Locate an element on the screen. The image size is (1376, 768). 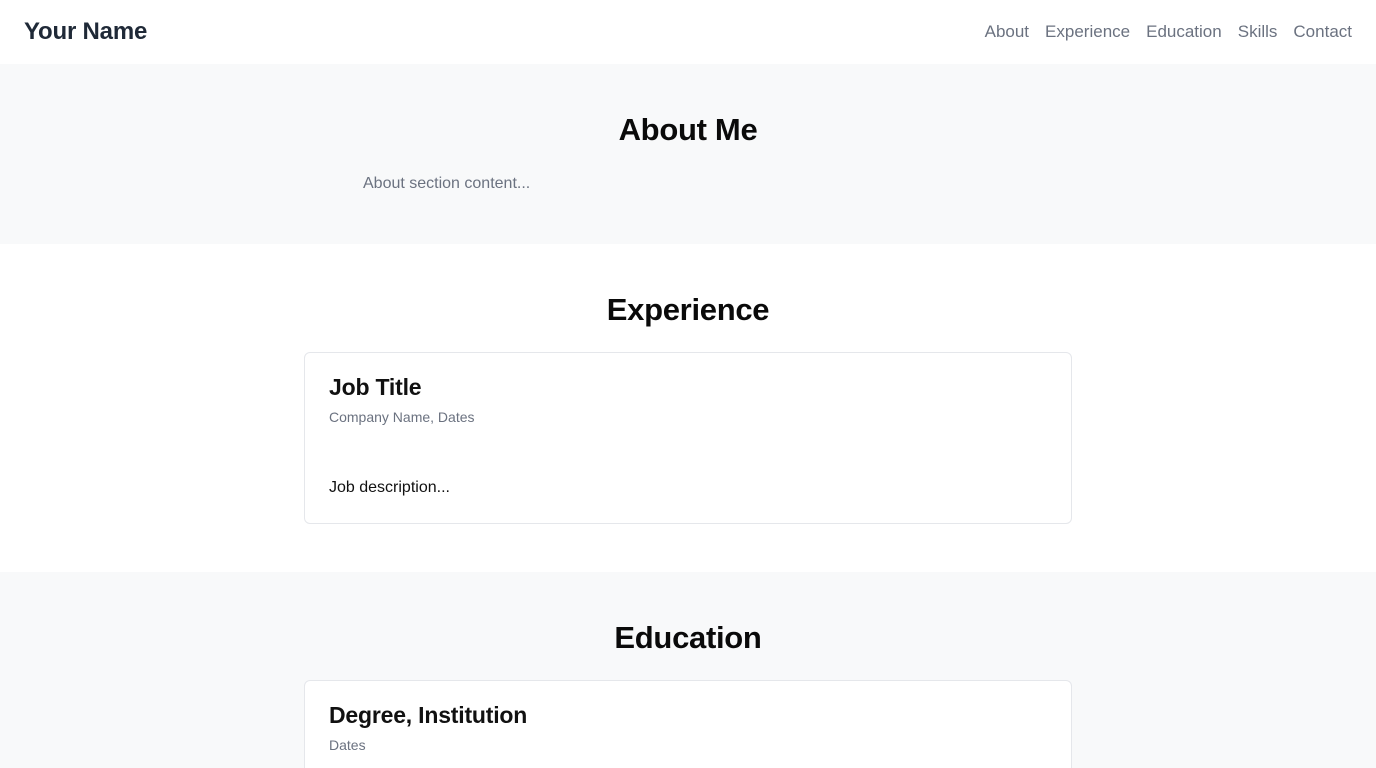
about-heading: About Me is located at coordinates (688, 129).